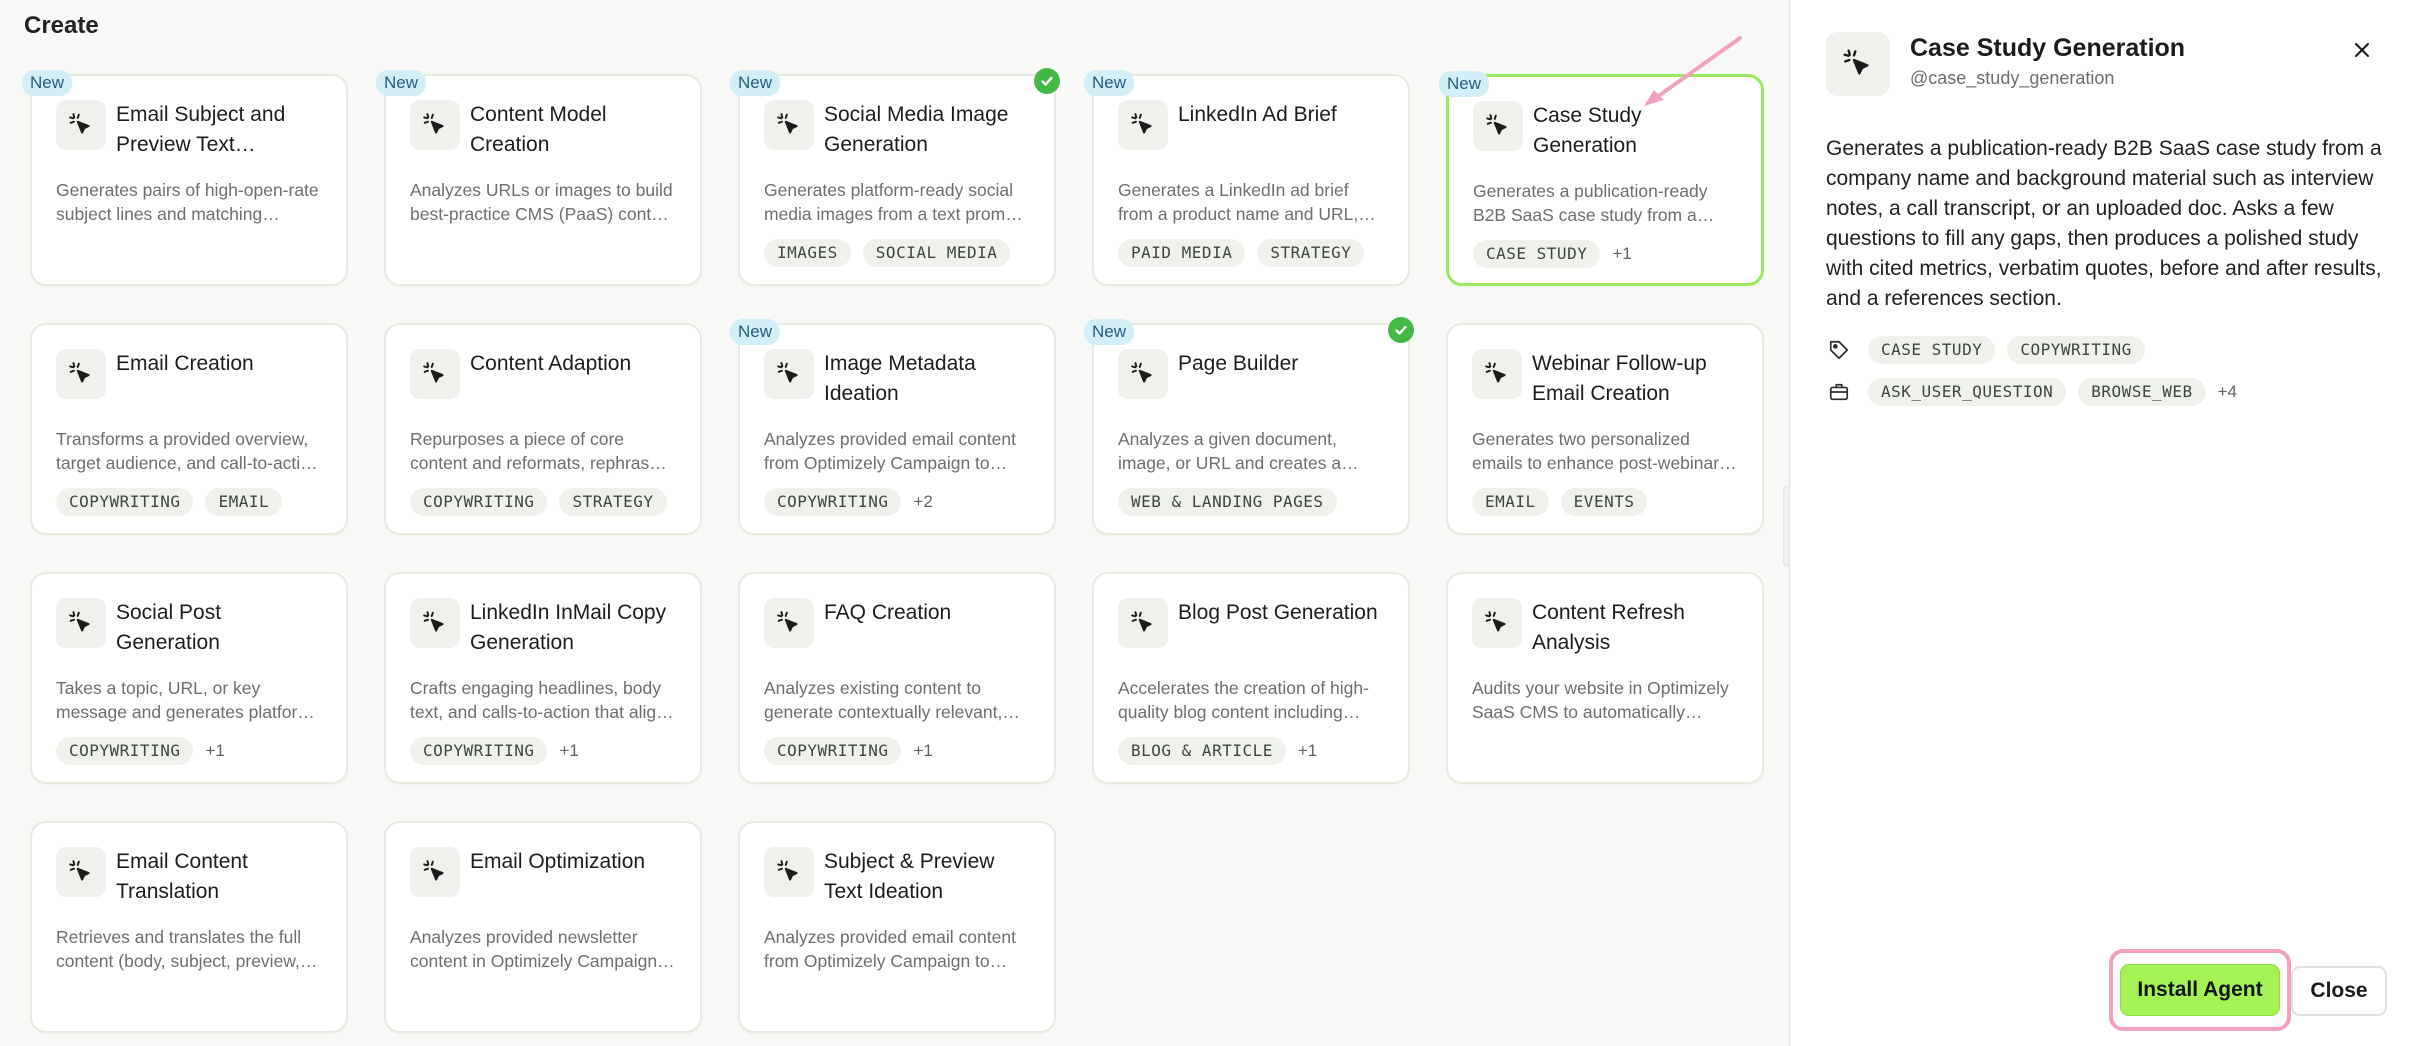 This screenshot has height=1046, width=2418. I want to click on card-title: Subject & Preview Text Ideation, so click(909, 876).